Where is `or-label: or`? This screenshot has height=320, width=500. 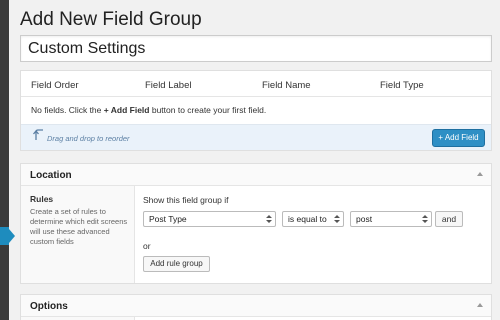 or-label: or is located at coordinates (147, 246).